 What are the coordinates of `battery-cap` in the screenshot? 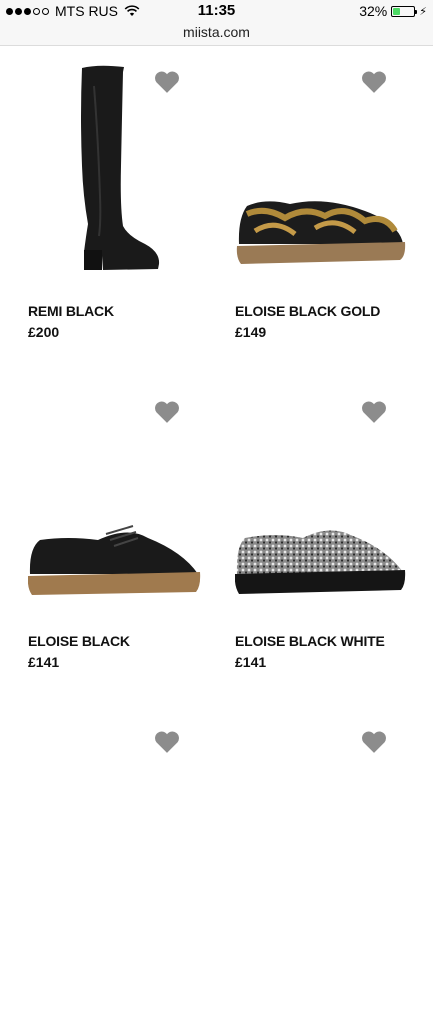 It's located at (416, 11).